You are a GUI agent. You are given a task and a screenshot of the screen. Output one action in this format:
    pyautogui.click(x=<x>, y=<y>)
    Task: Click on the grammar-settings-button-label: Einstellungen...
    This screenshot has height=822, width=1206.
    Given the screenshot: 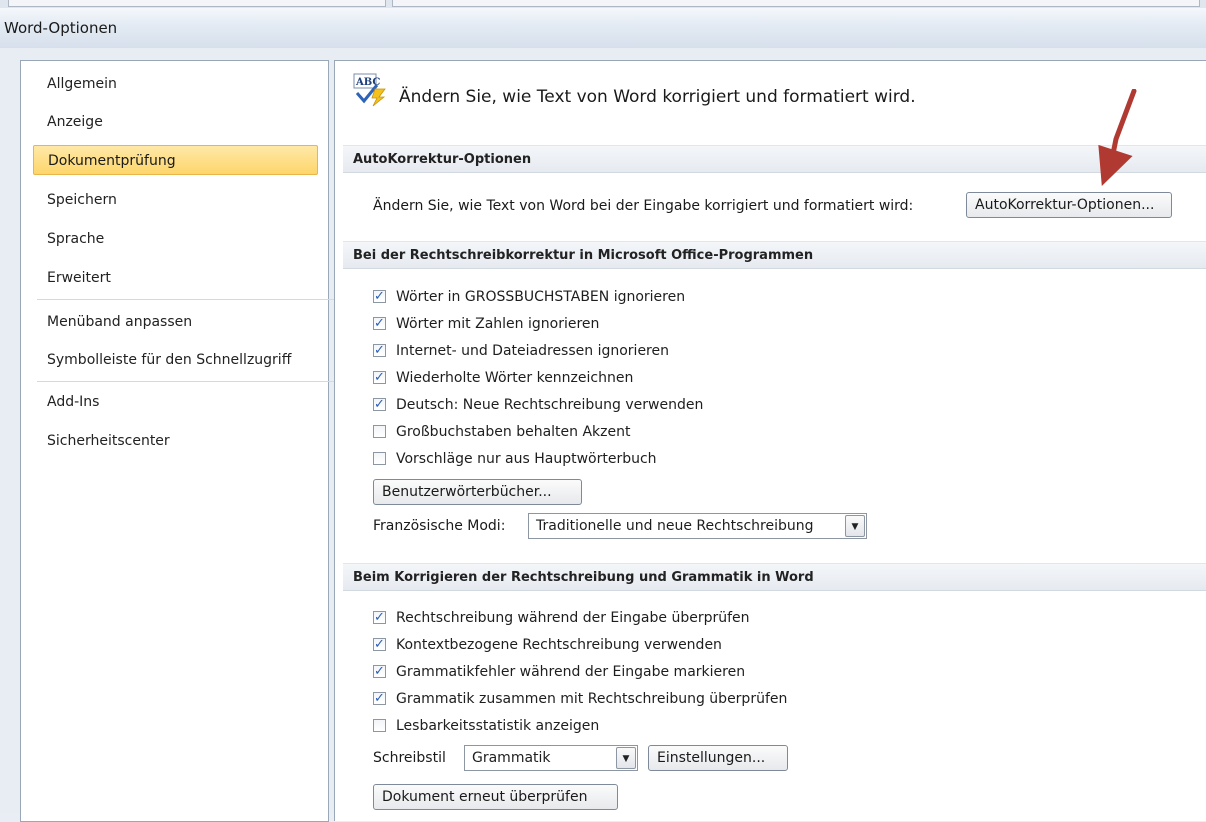 What is the action you would take?
    pyautogui.click(x=711, y=758)
    